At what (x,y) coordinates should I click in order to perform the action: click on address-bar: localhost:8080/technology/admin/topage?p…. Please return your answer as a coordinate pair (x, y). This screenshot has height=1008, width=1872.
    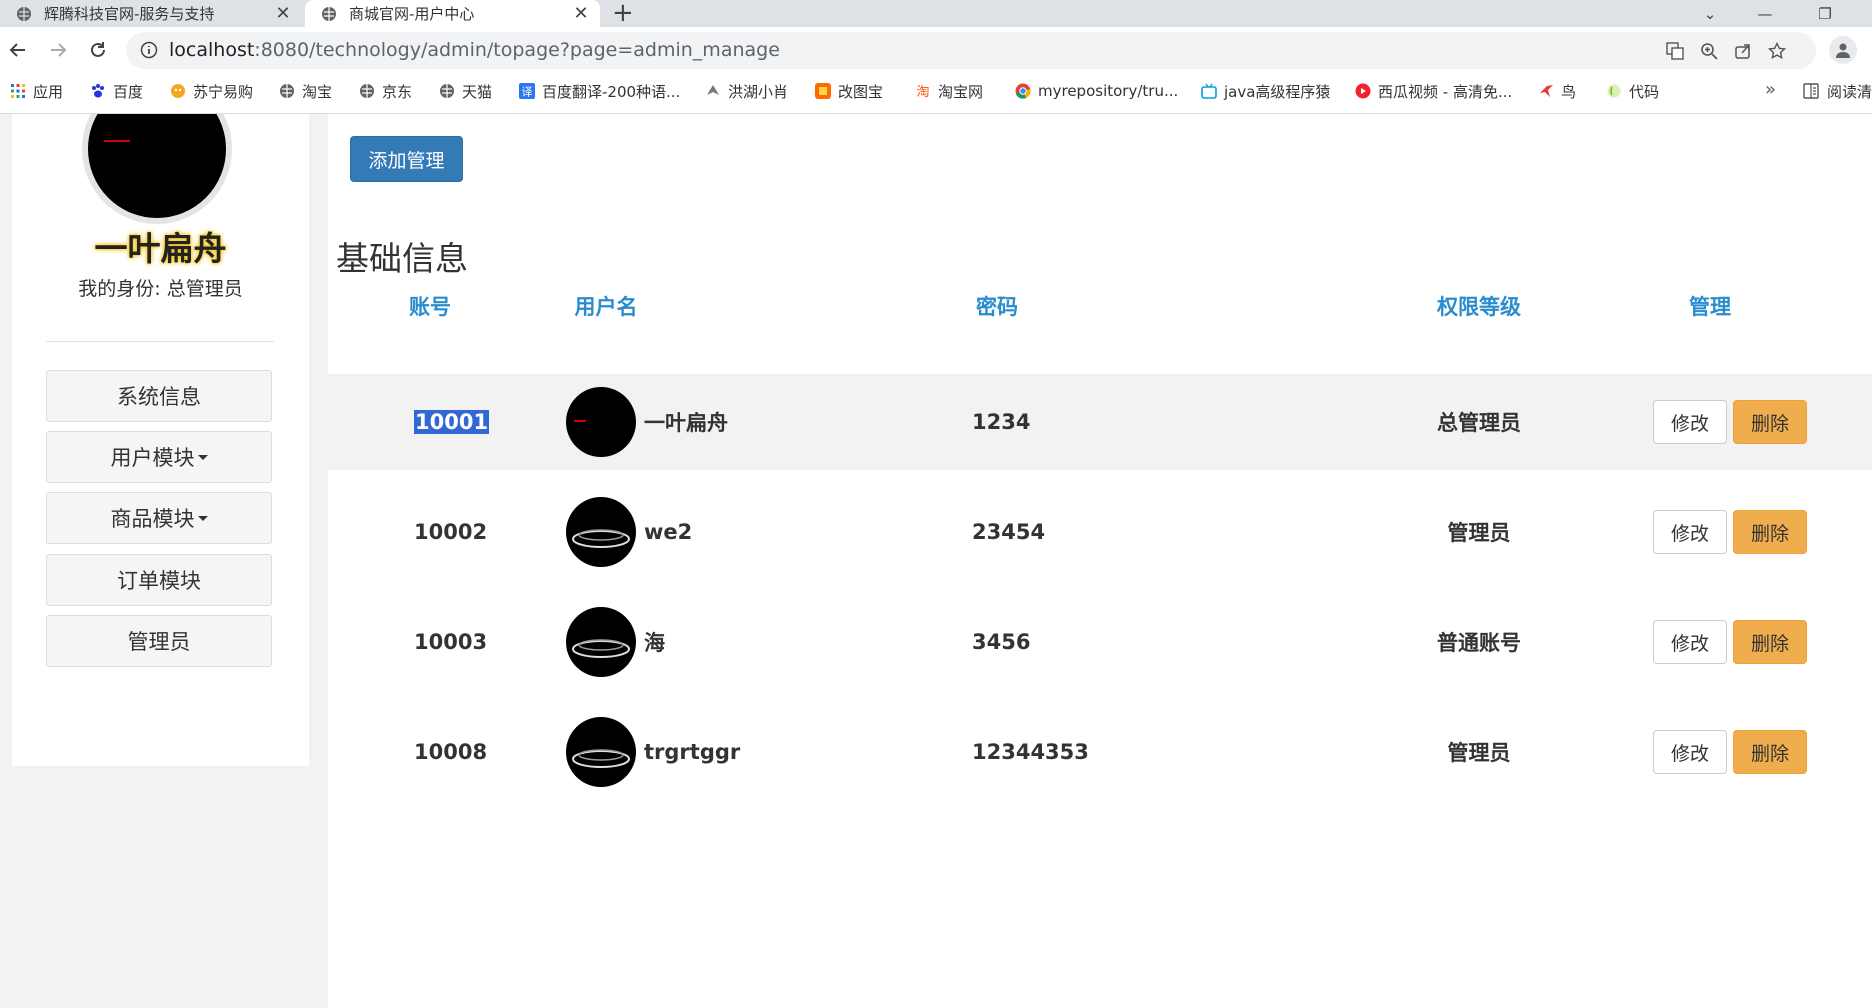
    Looking at the image, I should click on (971, 50).